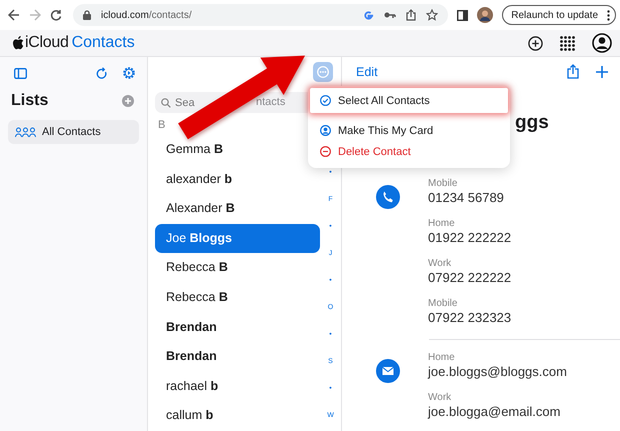 The width and height of the screenshot is (620, 431). I want to click on field-value: joe.bloggs@bloggs.com, so click(497, 372).